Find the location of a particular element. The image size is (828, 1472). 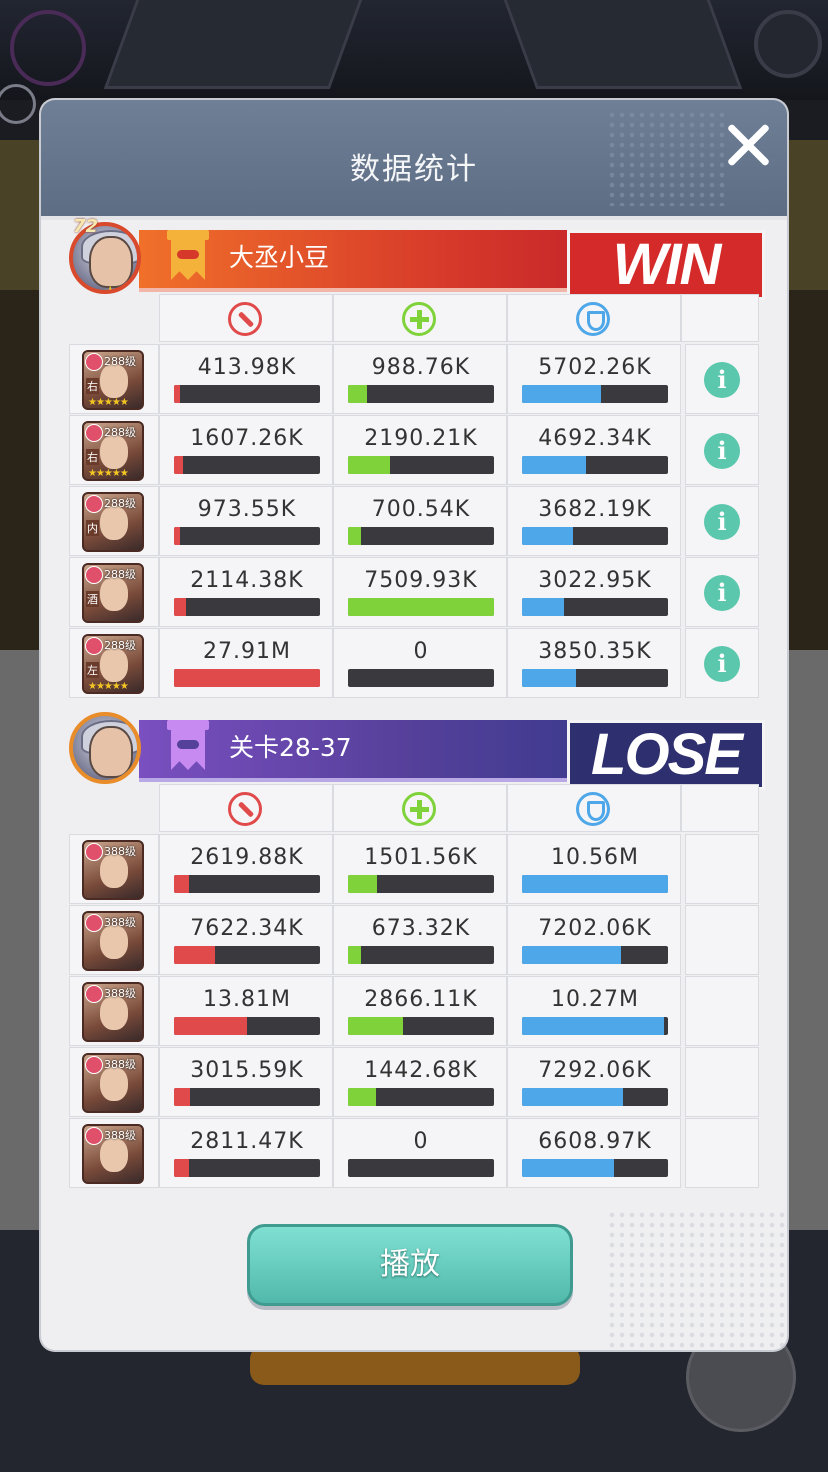

shield-value: 7292.06K is located at coordinates (595, 1070).